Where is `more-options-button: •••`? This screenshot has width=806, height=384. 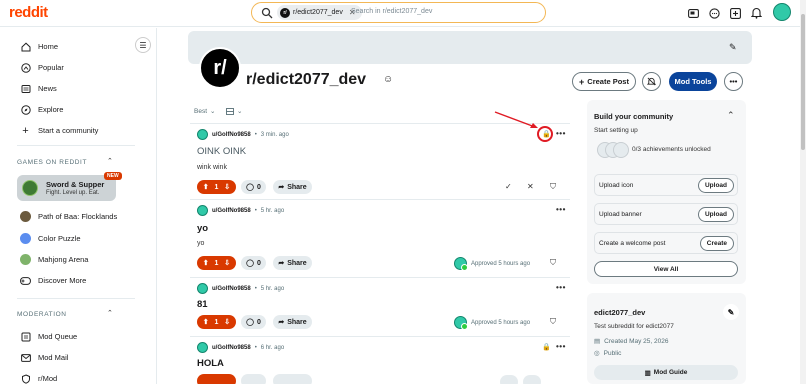 more-options-button: ••• is located at coordinates (733, 81).